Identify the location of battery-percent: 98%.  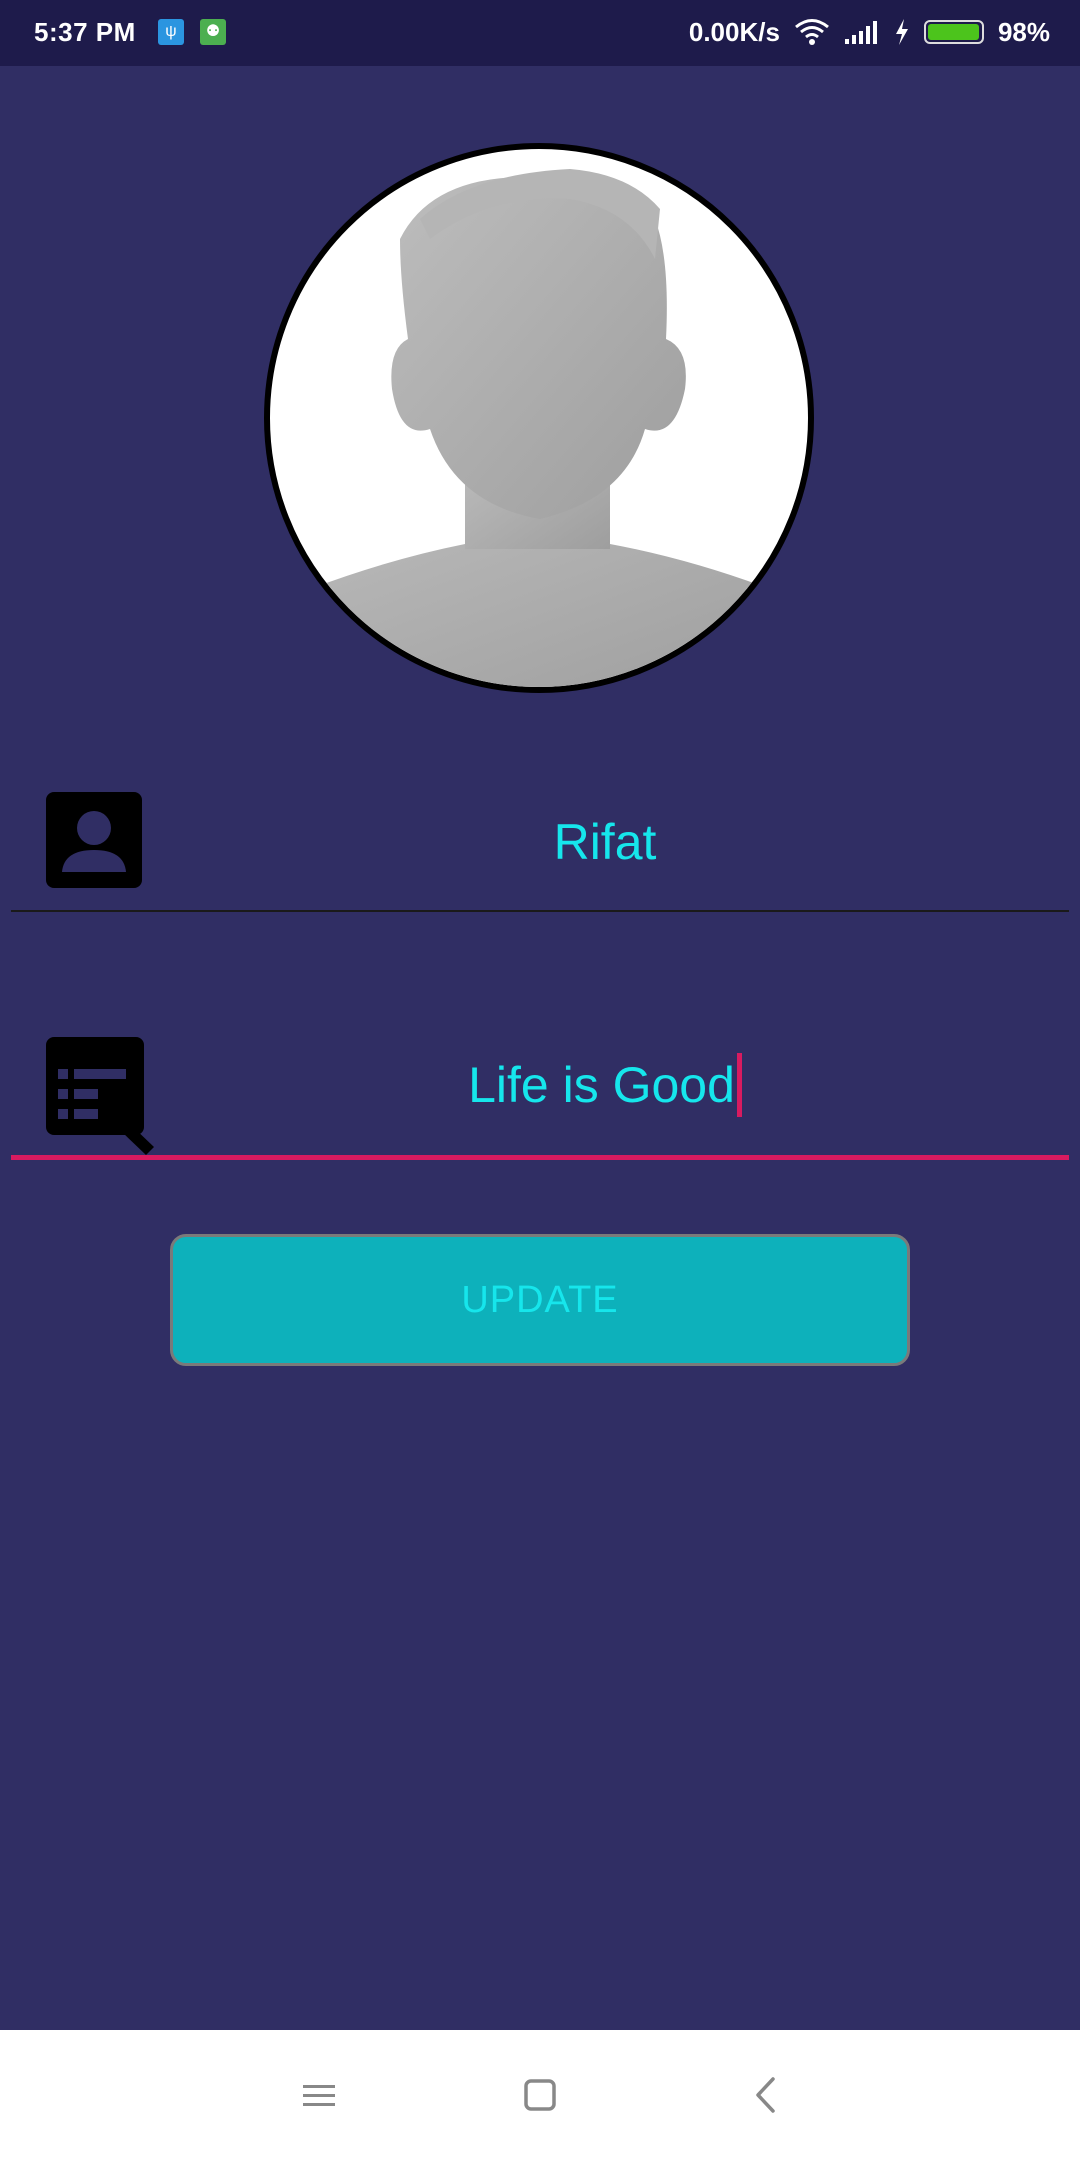
(1023, 31).